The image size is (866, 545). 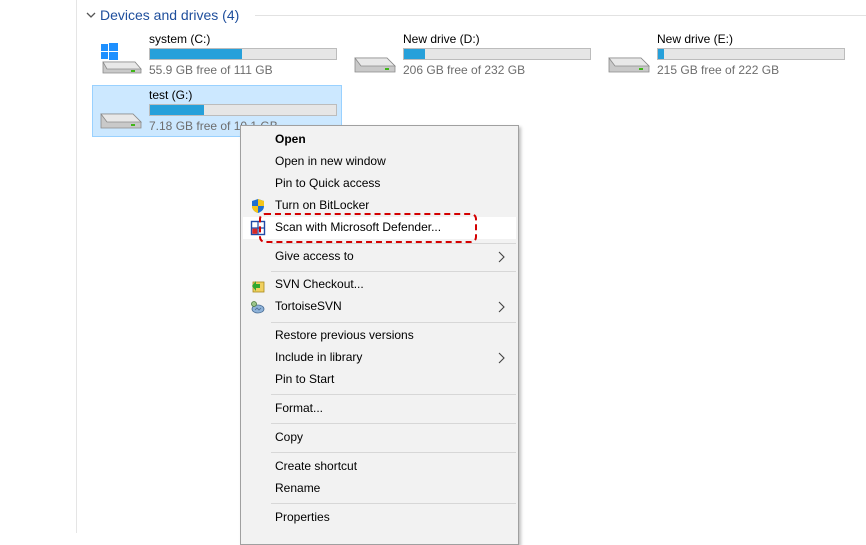 What do you see at coordinates (379, 257) in the screenshot?
I see `menu-item-give-access: Give access to` at bounding box center [379, 257].